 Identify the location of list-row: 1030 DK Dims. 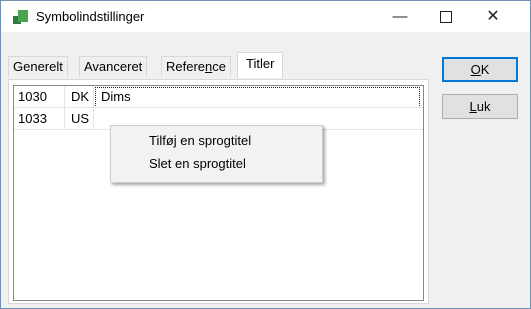
(218, 97).